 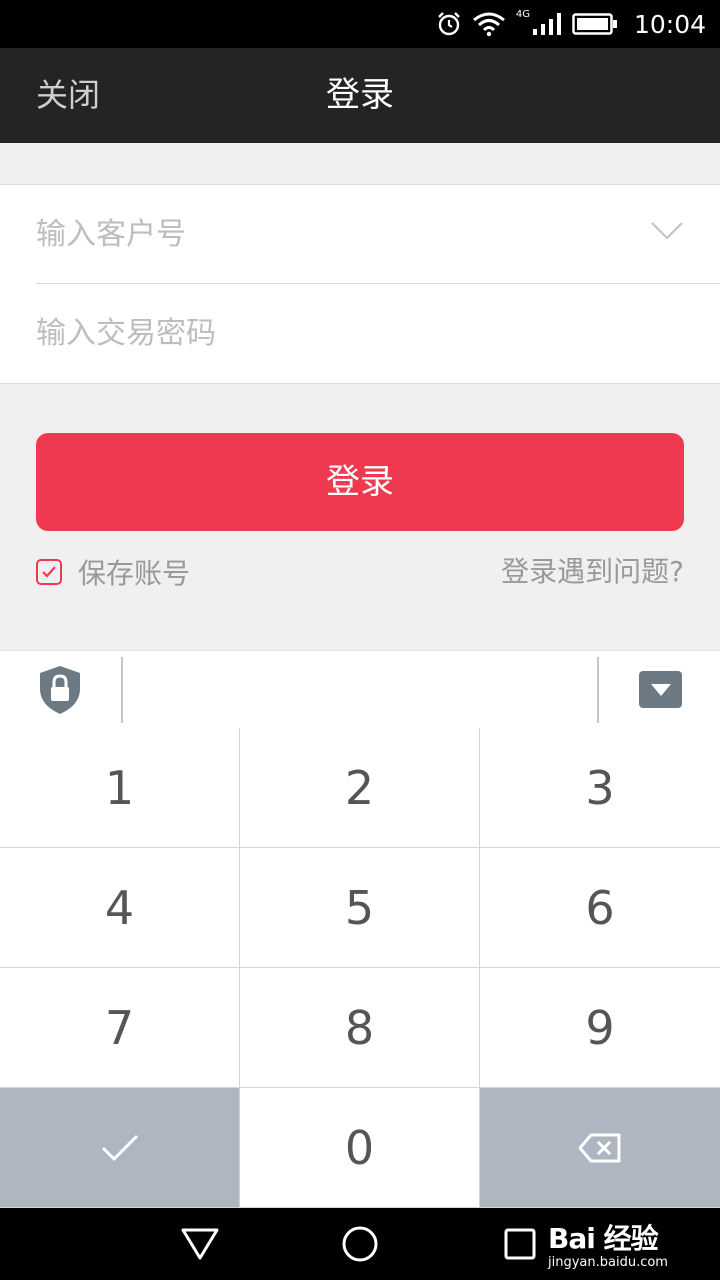 What do you see at coordinates (359, 1027) in the screenshot?
I see `key-8: 8` at bounding box center [359, 1027].